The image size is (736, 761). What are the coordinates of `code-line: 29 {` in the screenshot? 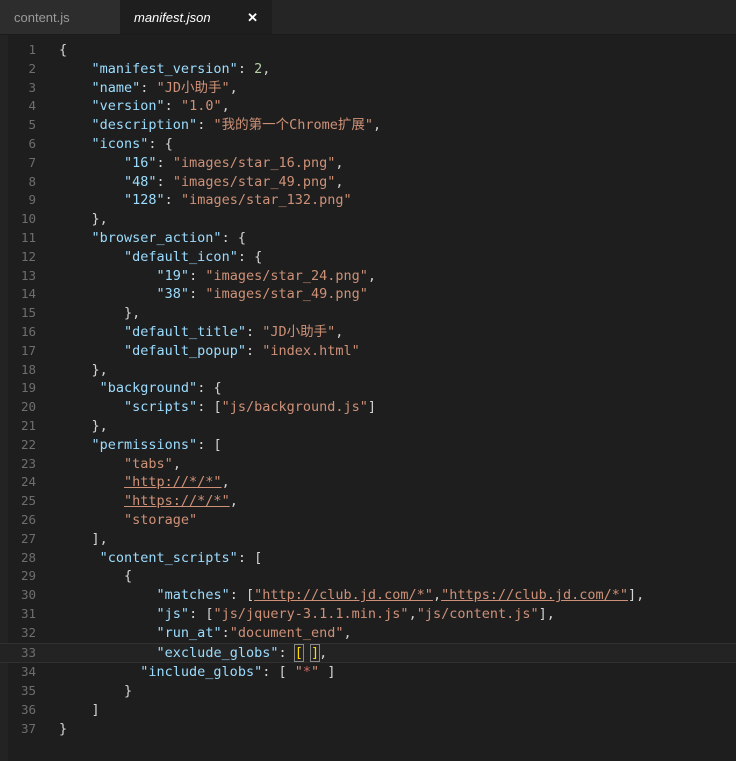 It's located at (368, 576).